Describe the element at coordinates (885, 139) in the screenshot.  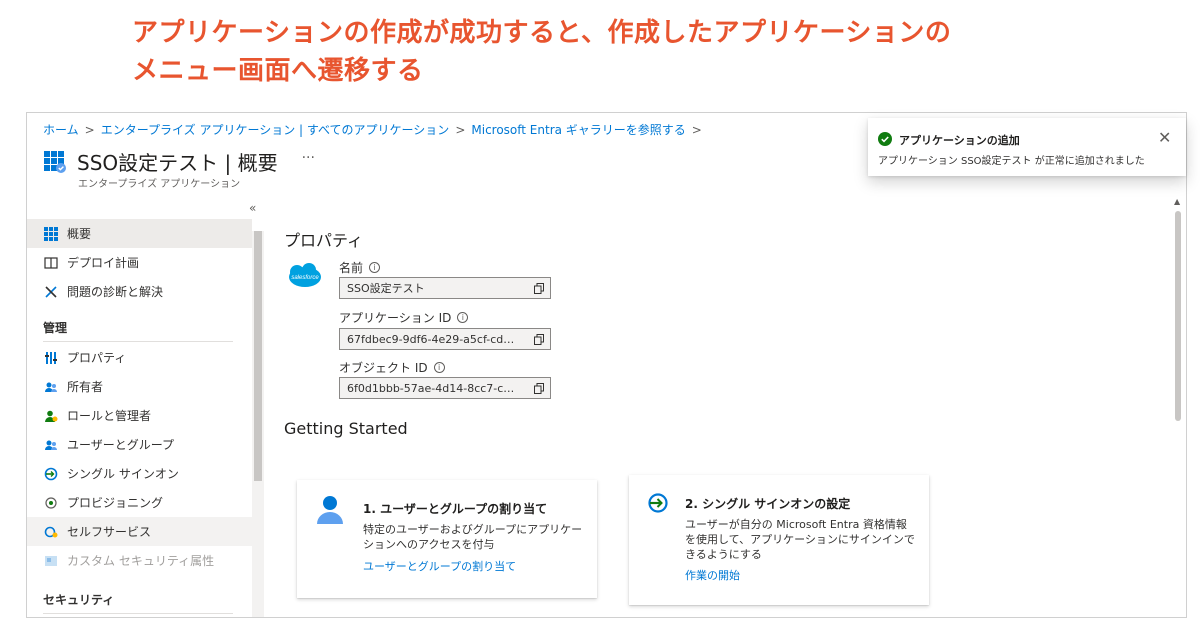
I see `success-check-icon` at that location.